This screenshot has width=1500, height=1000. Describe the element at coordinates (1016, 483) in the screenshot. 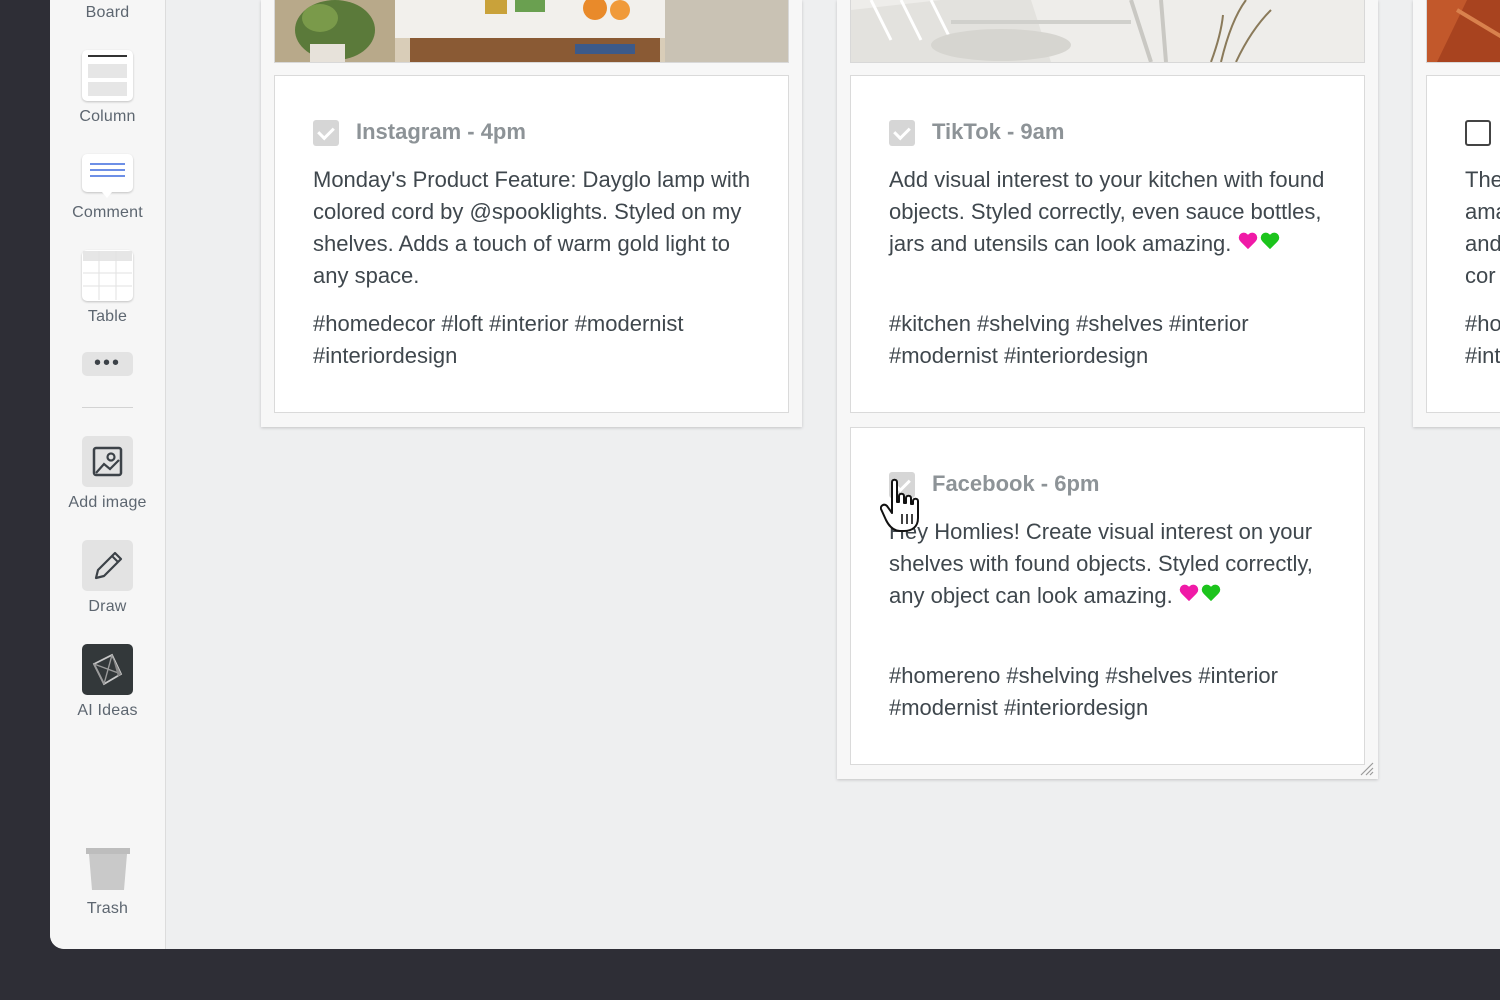

I see `card-title: Facebook - 6pm` at that location.